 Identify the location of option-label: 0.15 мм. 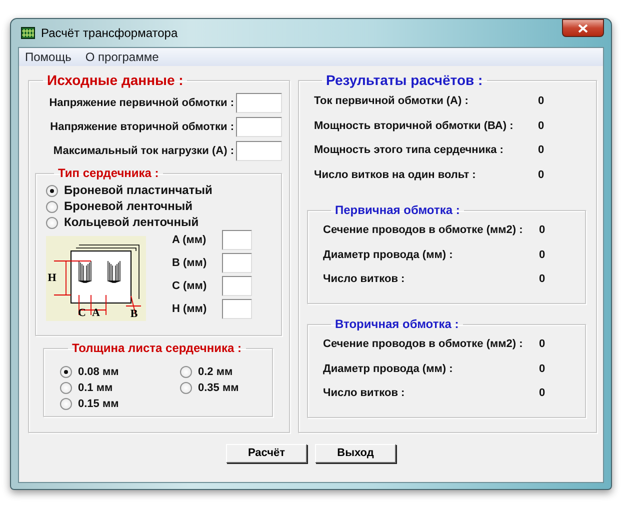
(98, 404).